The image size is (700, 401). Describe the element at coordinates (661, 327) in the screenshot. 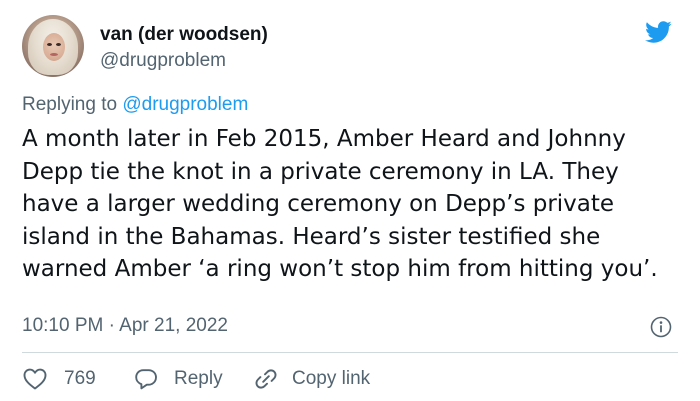

I see `info-icon` at that location.